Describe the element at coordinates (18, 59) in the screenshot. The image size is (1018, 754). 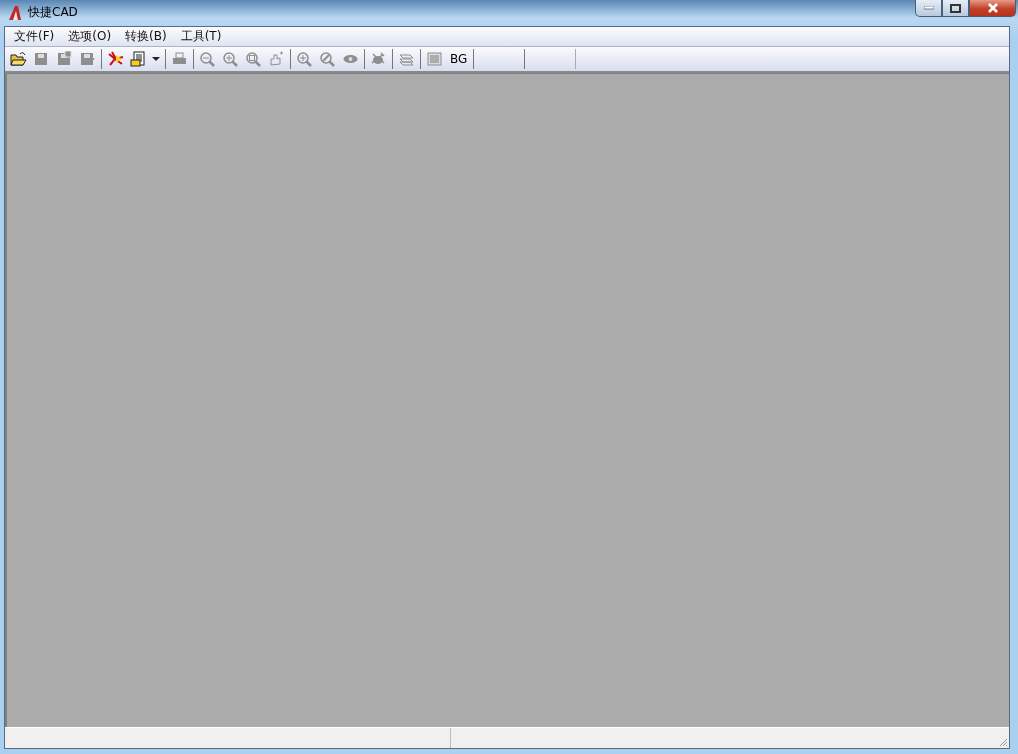
I see `open-folder-icon` at that location.